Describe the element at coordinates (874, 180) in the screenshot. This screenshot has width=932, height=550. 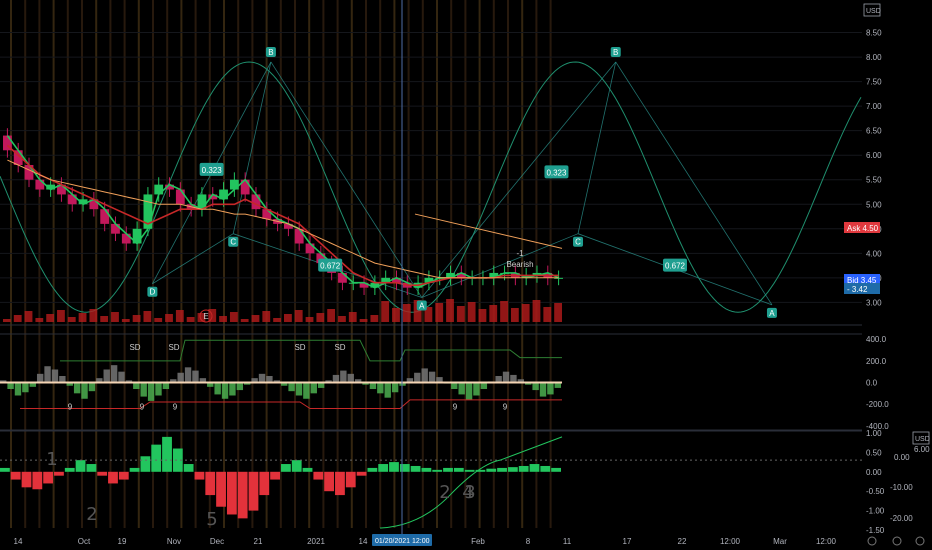
I see `price-tick-label: 5.50` at that location.